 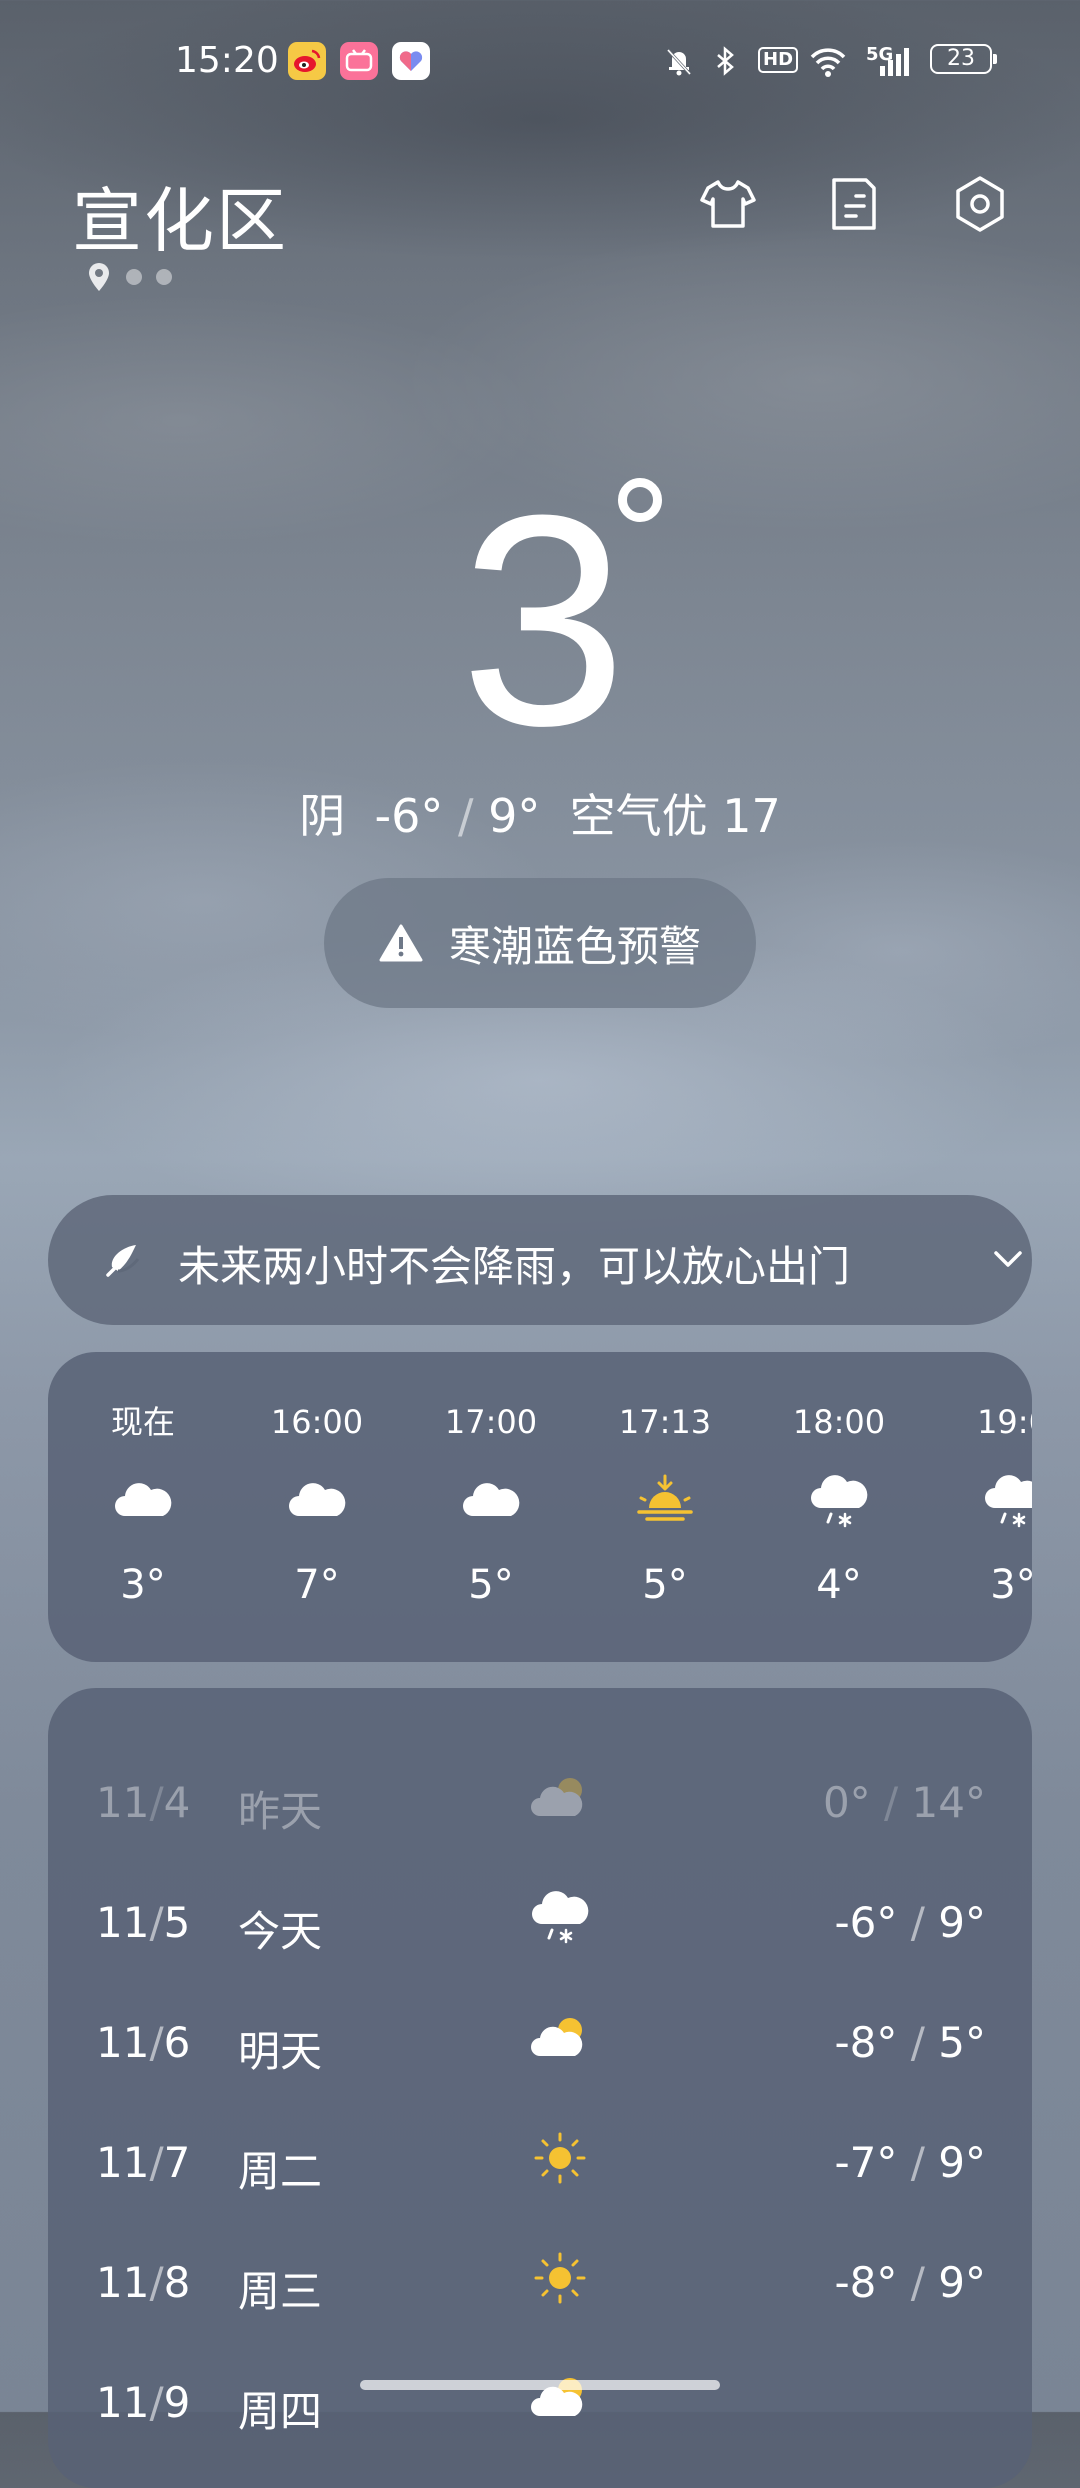 What do you see at coordinates (910, 2282) in the screenshot?
I see `row-range: -8° / 9°` at bounding box center [910, 2282].